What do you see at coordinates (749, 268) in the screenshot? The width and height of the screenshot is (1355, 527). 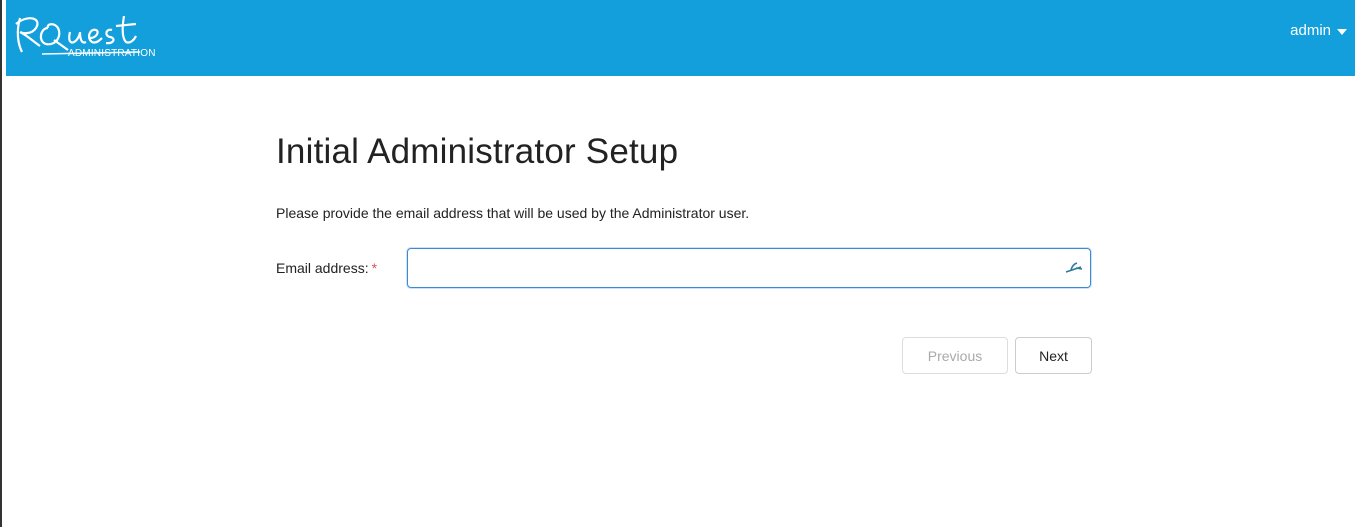 I see `email-field` at bounding box center [749, 268].